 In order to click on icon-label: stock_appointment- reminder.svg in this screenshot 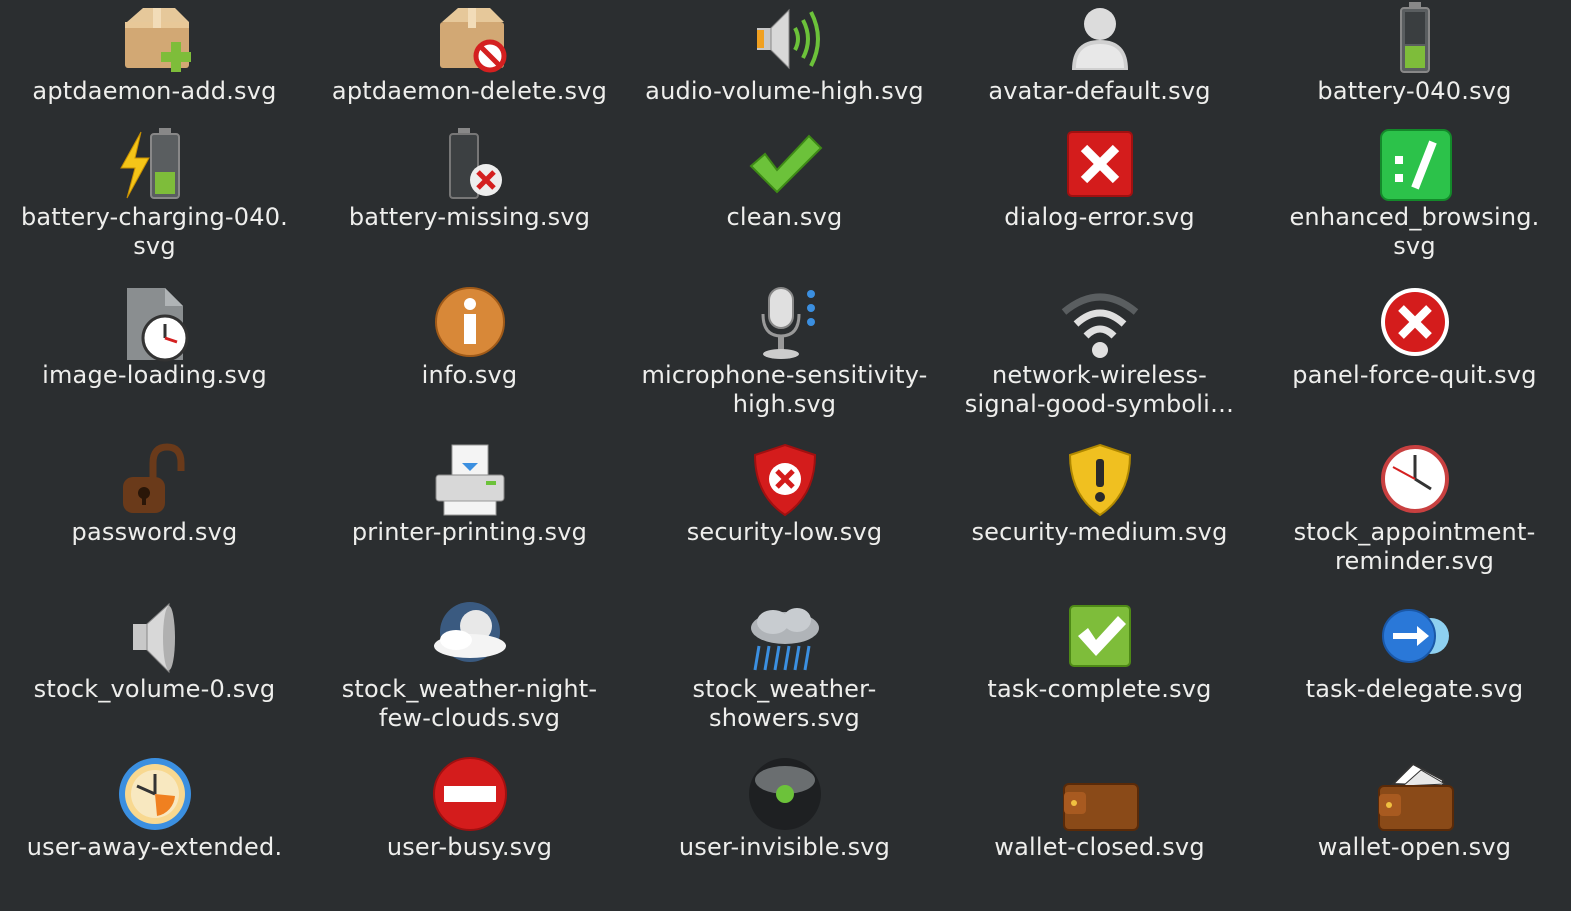, I will do `click(1414, 546)`.